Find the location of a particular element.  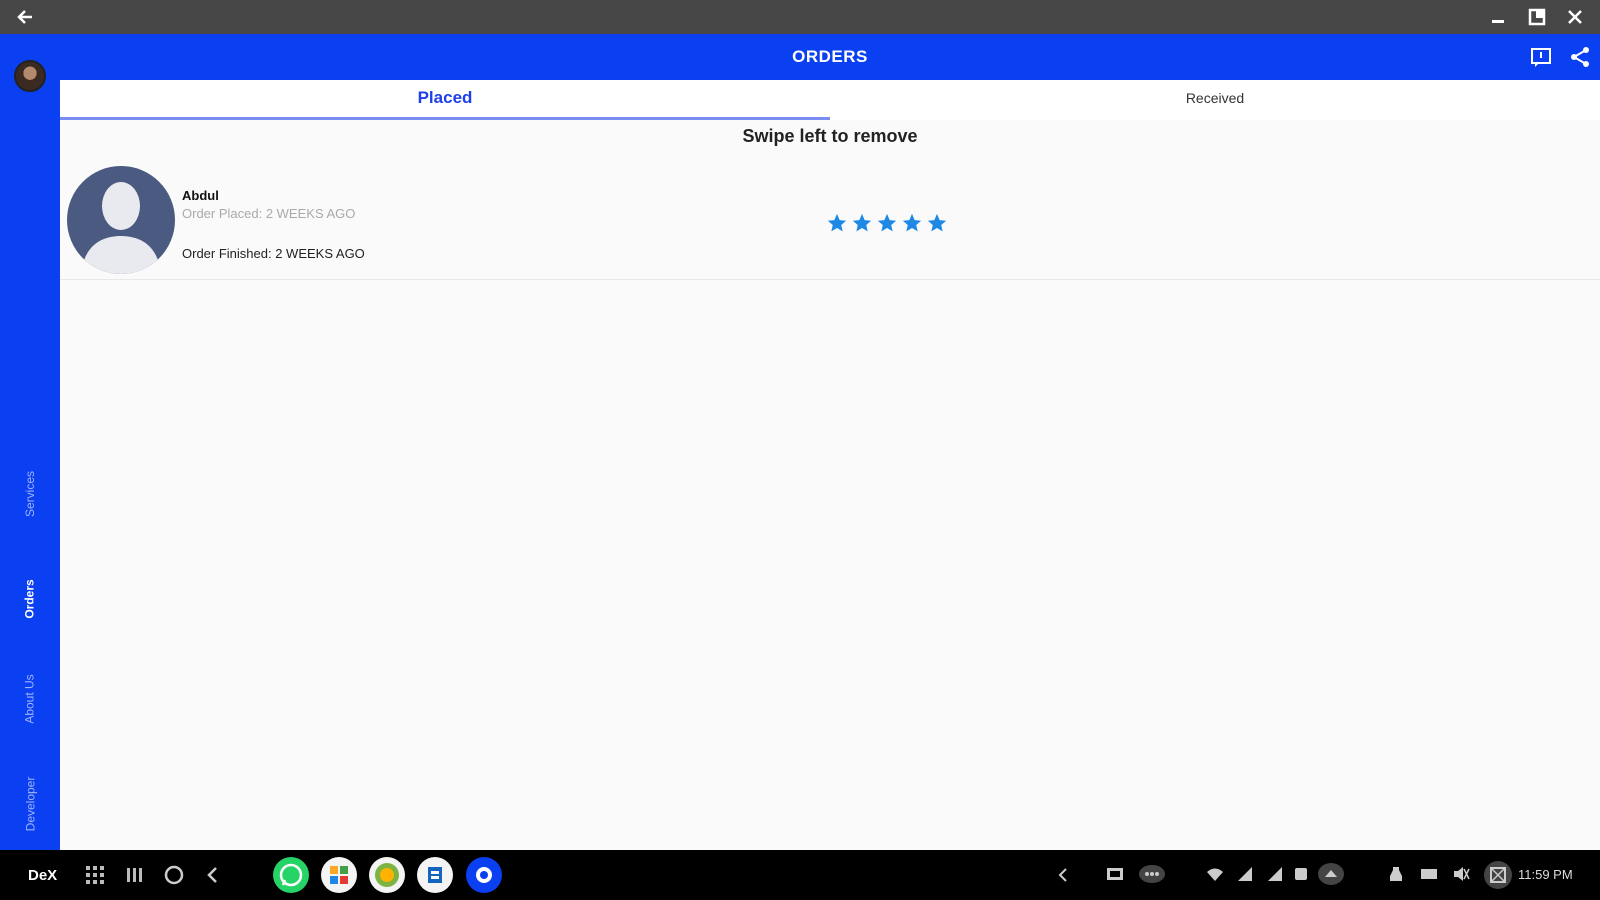

user-avatar-icon is located at coordinates (121, 220).